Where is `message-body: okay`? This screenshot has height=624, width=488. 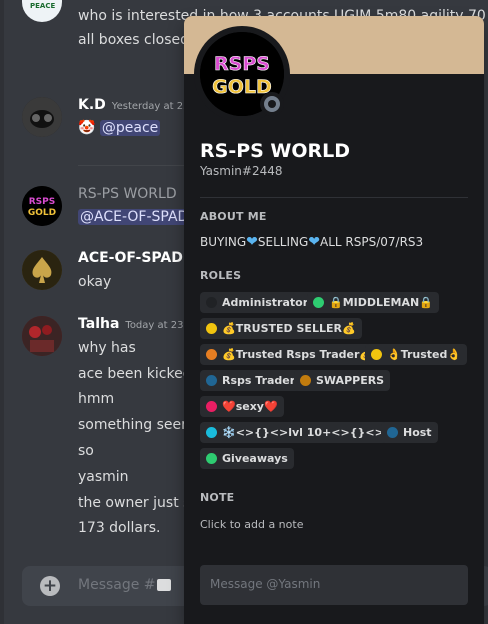 message-body: okay is located at coordinates (95, 282).